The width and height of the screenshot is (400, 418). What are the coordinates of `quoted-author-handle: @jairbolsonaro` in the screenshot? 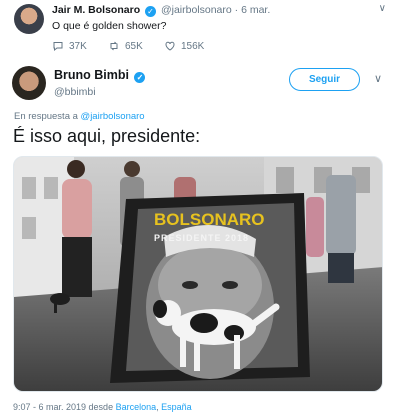 It's located at (196, 10).